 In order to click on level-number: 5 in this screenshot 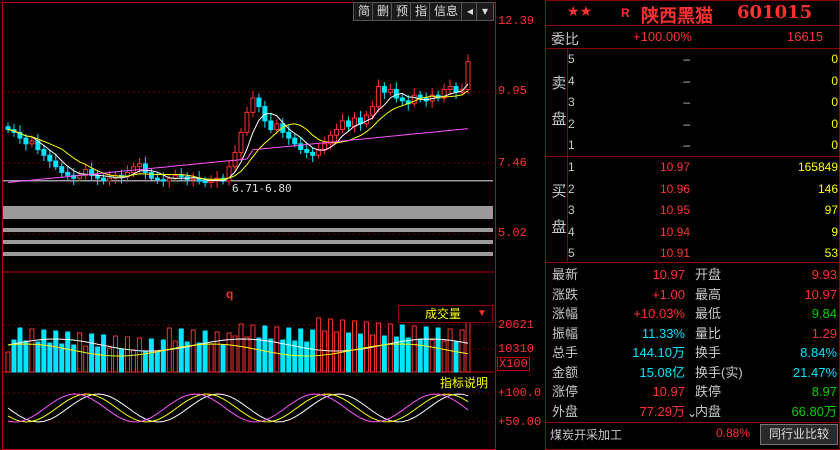, I will do `click(571, 253)`.